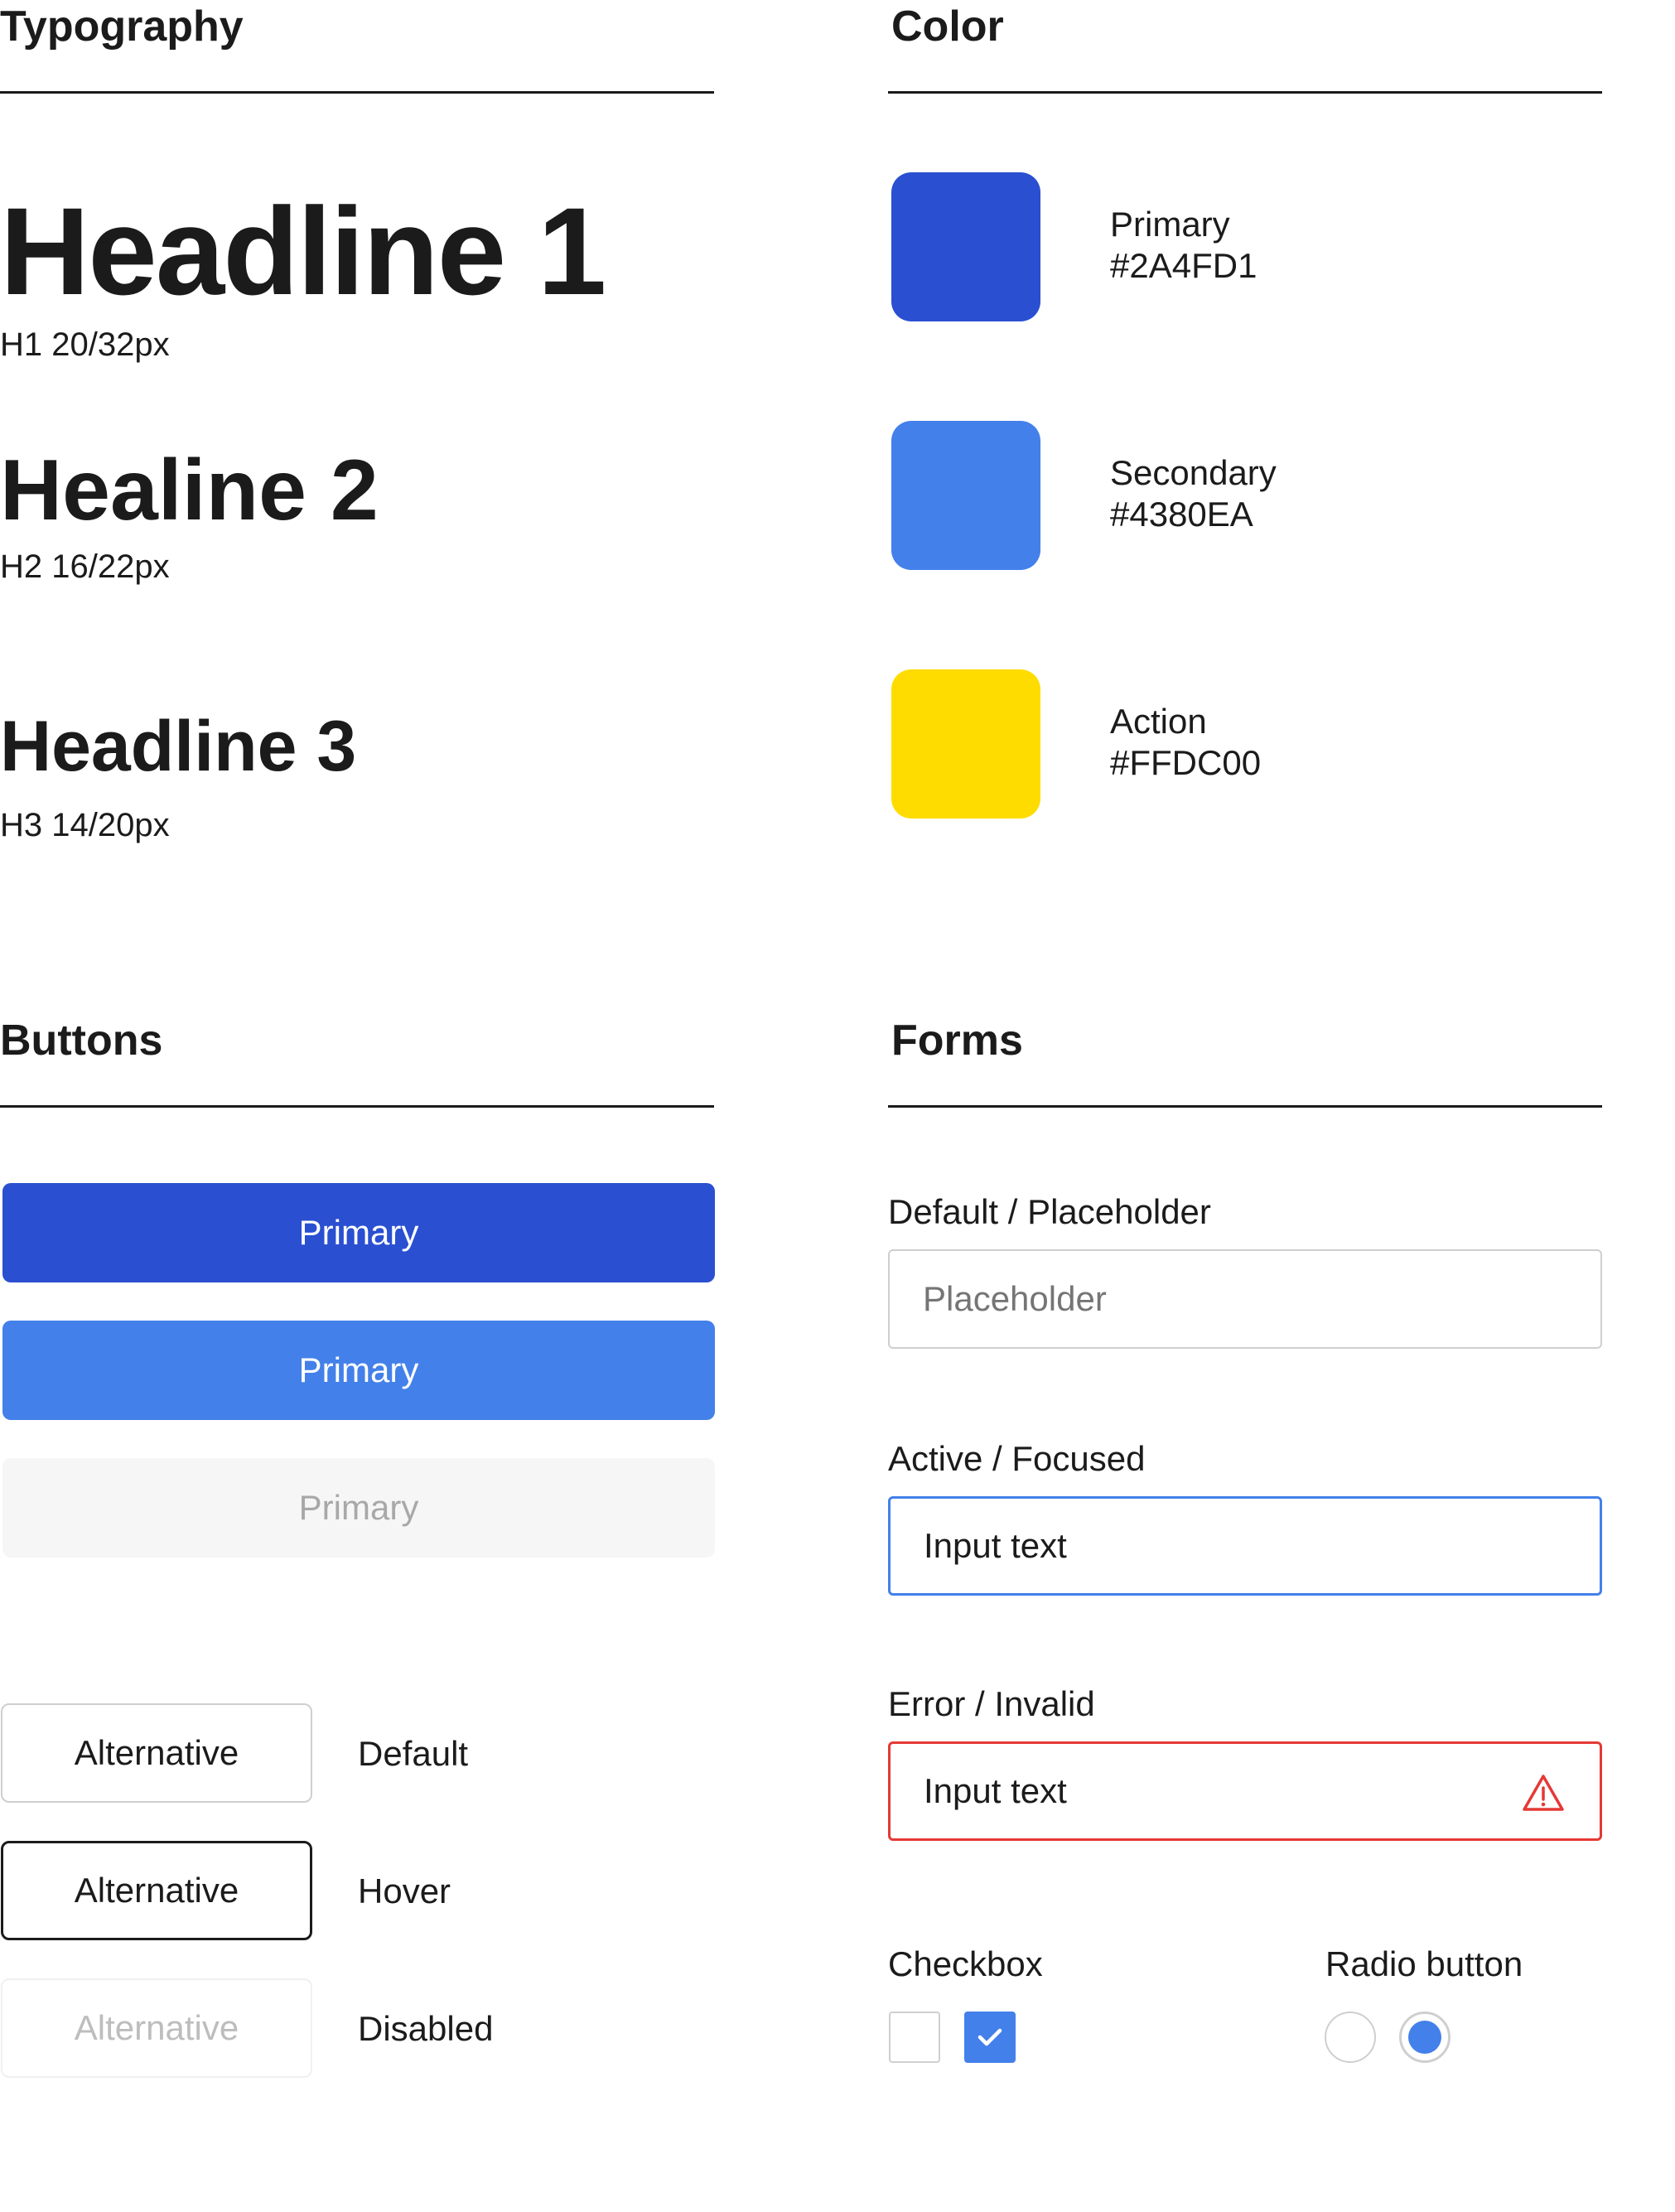 This screenshot has width=1675, height=2212. What do you see at coordinates (156, 2028) in the screenshot?
I see `alternative-button-disabled: Alternative` at bounding box center [156, 2028].